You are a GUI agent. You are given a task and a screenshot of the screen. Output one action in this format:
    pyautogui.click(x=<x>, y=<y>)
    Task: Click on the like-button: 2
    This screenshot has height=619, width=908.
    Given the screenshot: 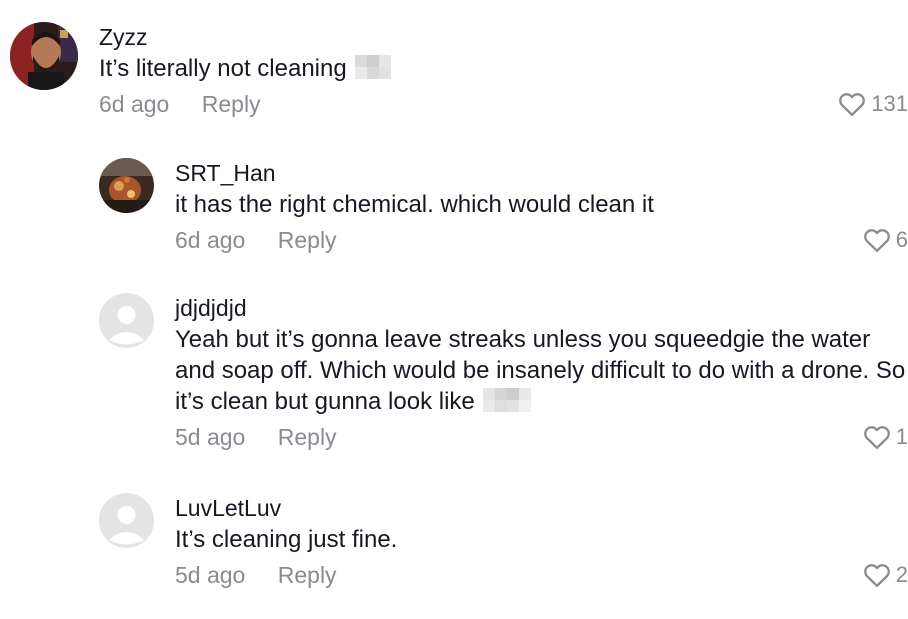 What is the action you would take?
    pyautogui.click(x=885, y=575)
    